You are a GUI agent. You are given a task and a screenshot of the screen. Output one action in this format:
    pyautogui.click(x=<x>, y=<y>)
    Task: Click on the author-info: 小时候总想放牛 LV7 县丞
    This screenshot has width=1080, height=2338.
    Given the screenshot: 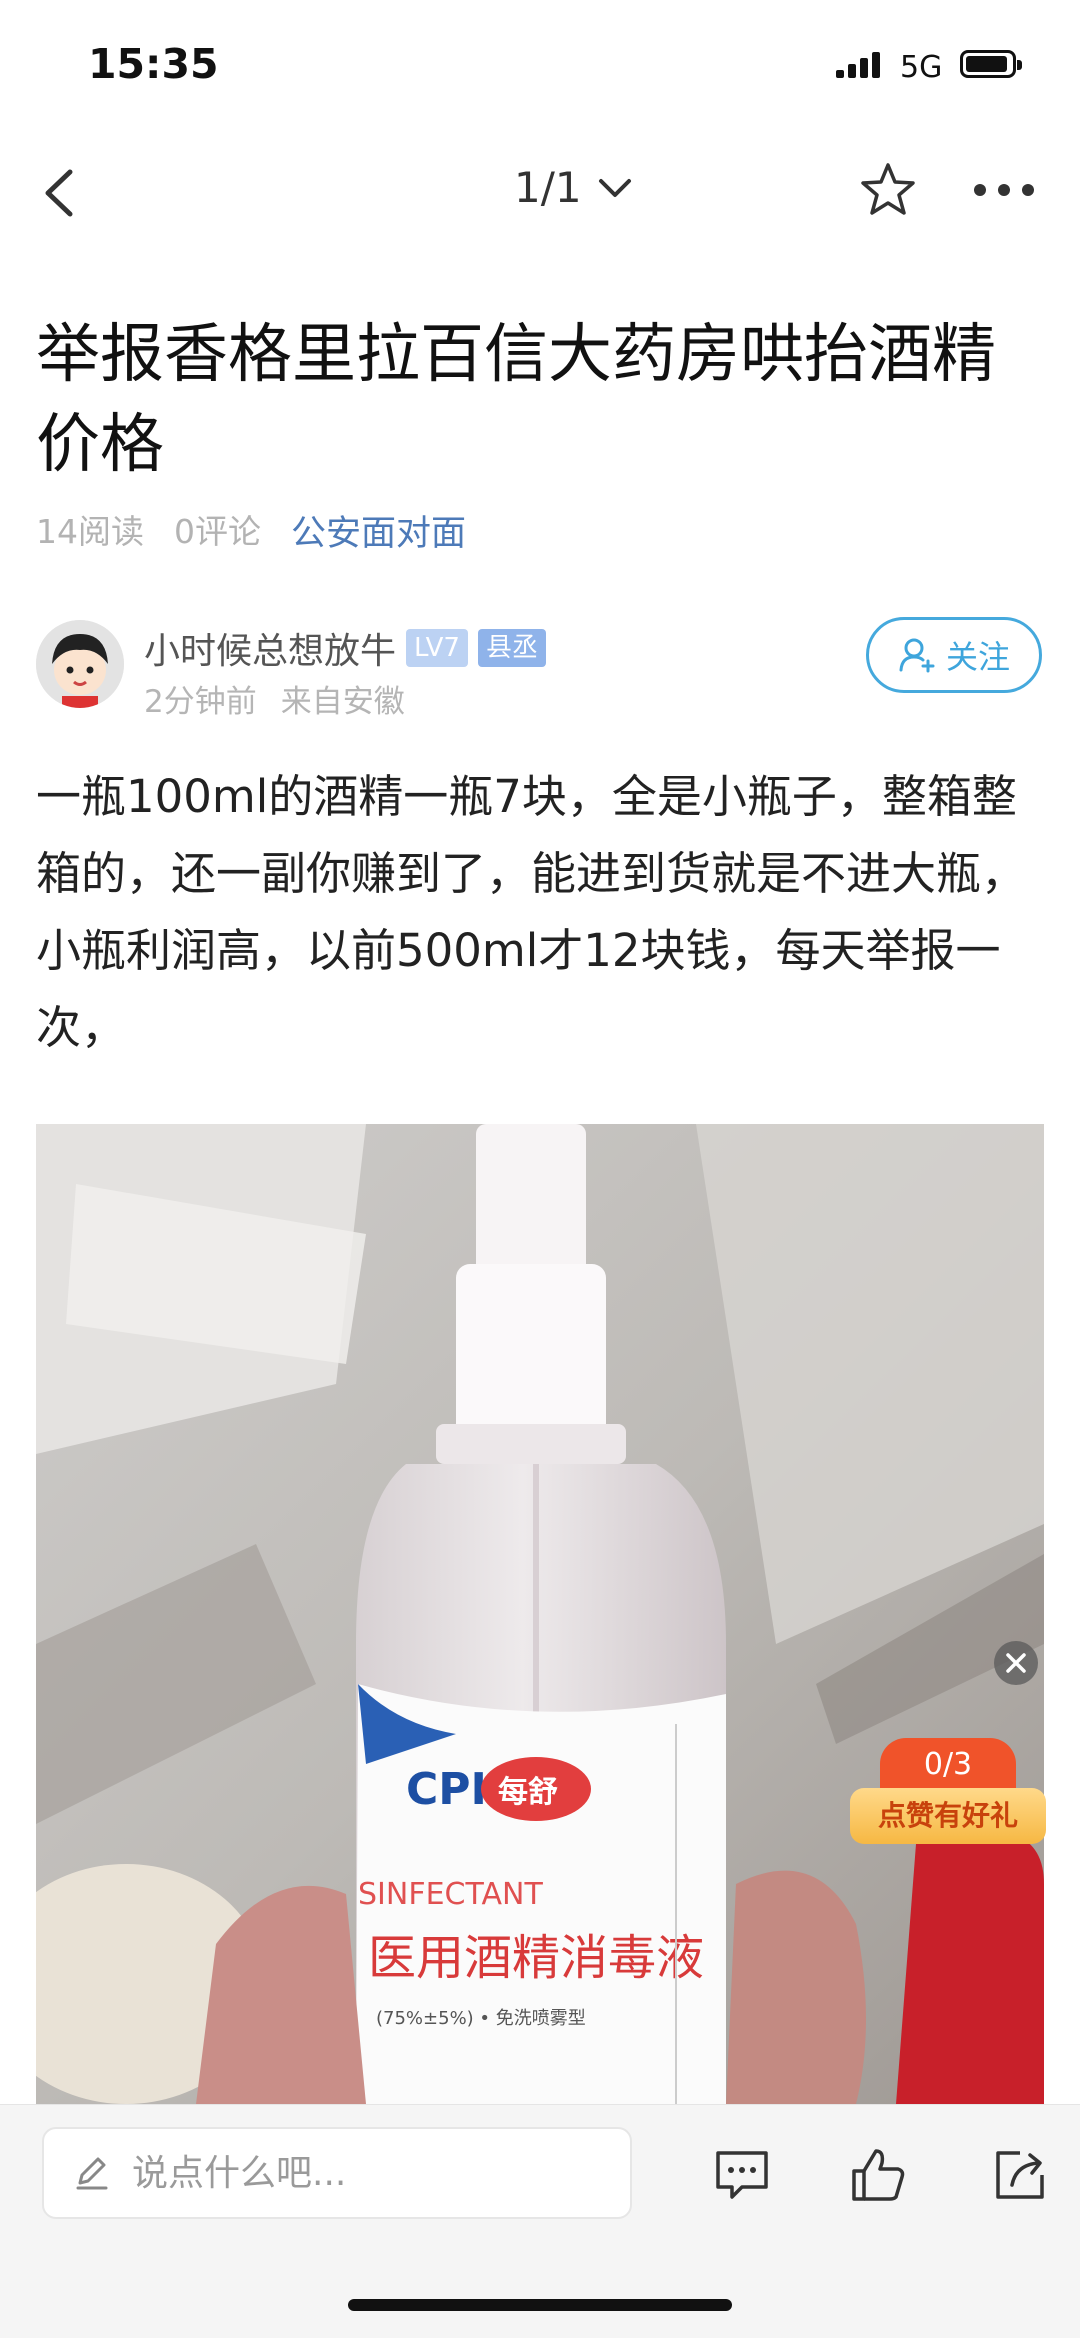 What is the action you would take?
    pyautogui.click(x=345, y=648)
    